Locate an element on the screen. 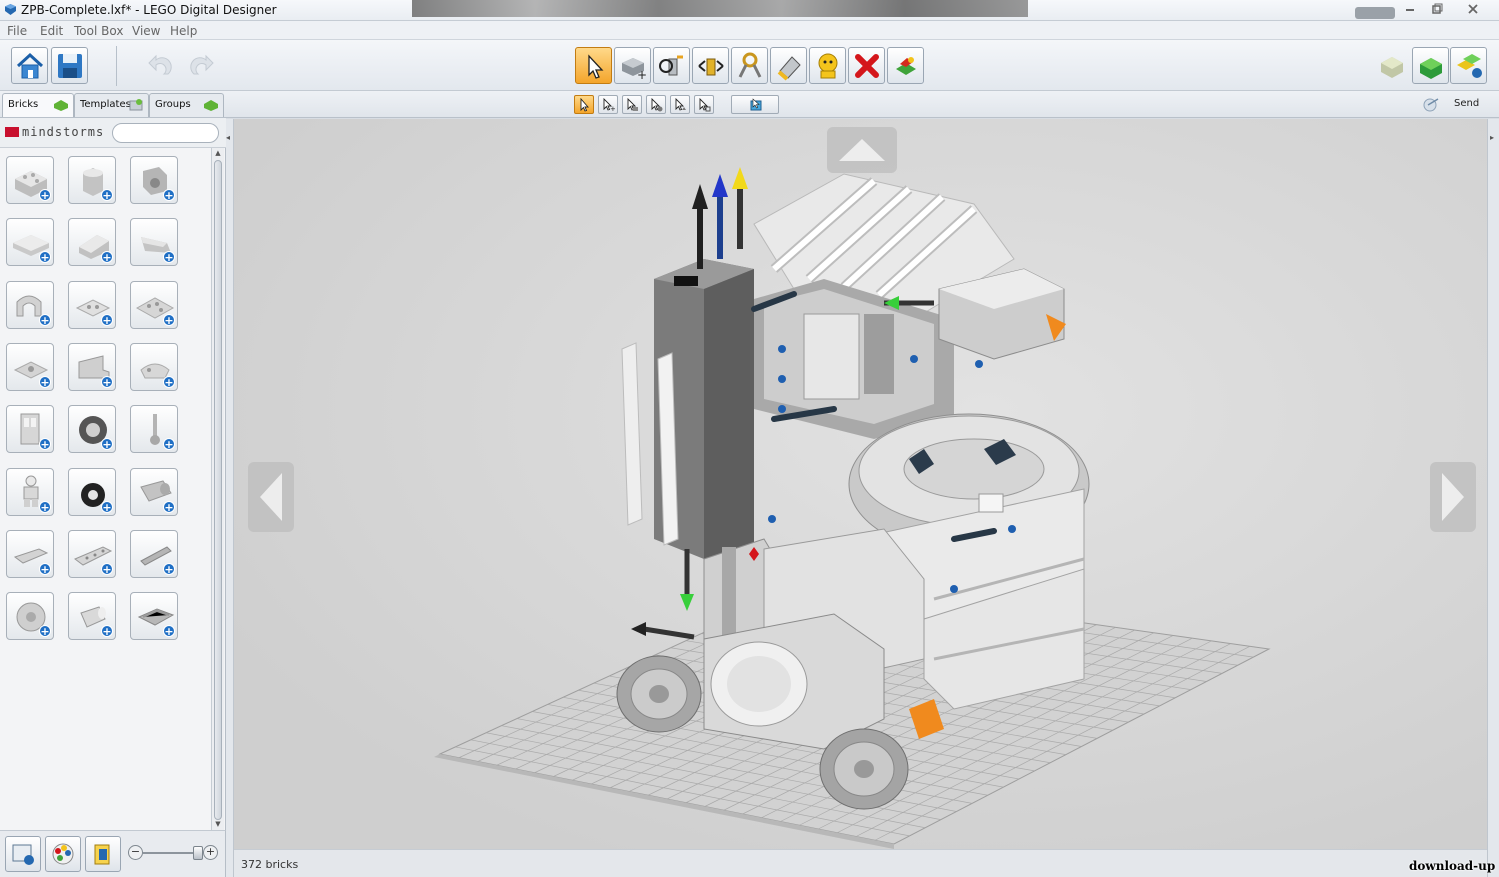 The image size is (1499, 877). undo-icon is located at coordinates (160, 64).